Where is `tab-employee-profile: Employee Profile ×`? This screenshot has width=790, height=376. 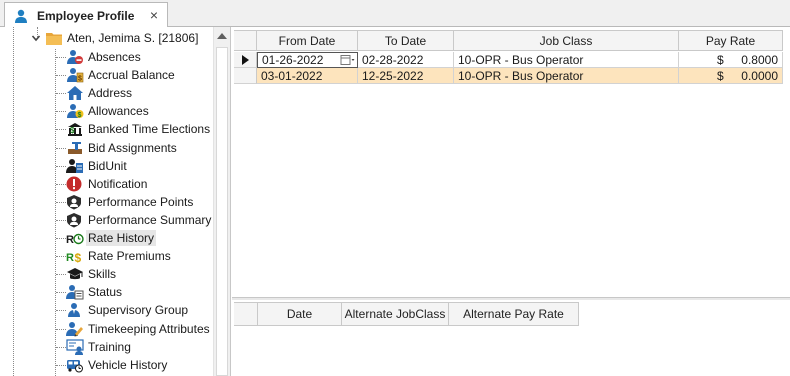
tab-employee-profile: Employee Profile × is located at coordinates (86, 15).